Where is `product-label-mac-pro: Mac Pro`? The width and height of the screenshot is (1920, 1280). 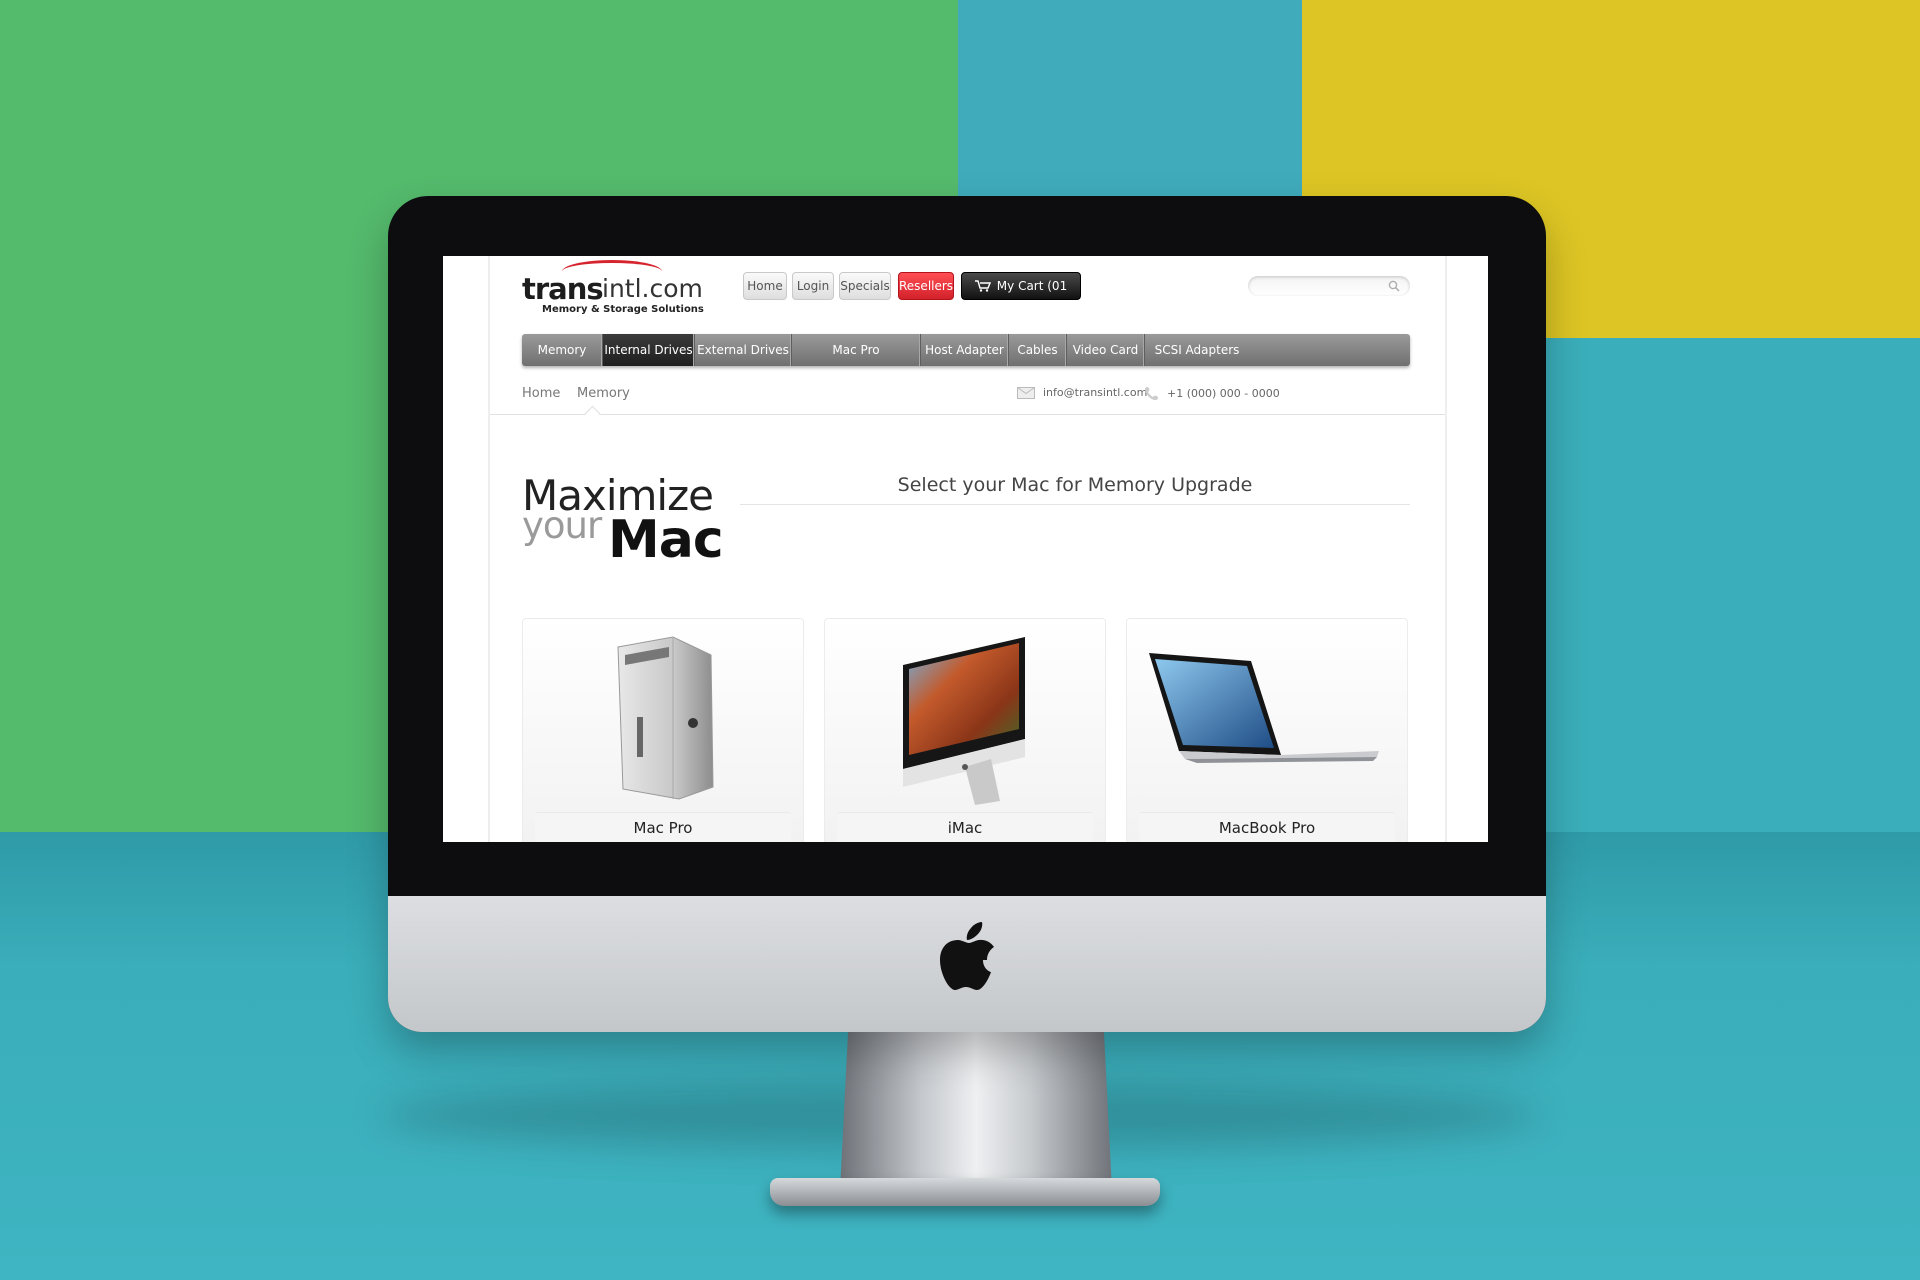
product-label-mac-pro: Mac Pro is located at coordinates (663, 827).